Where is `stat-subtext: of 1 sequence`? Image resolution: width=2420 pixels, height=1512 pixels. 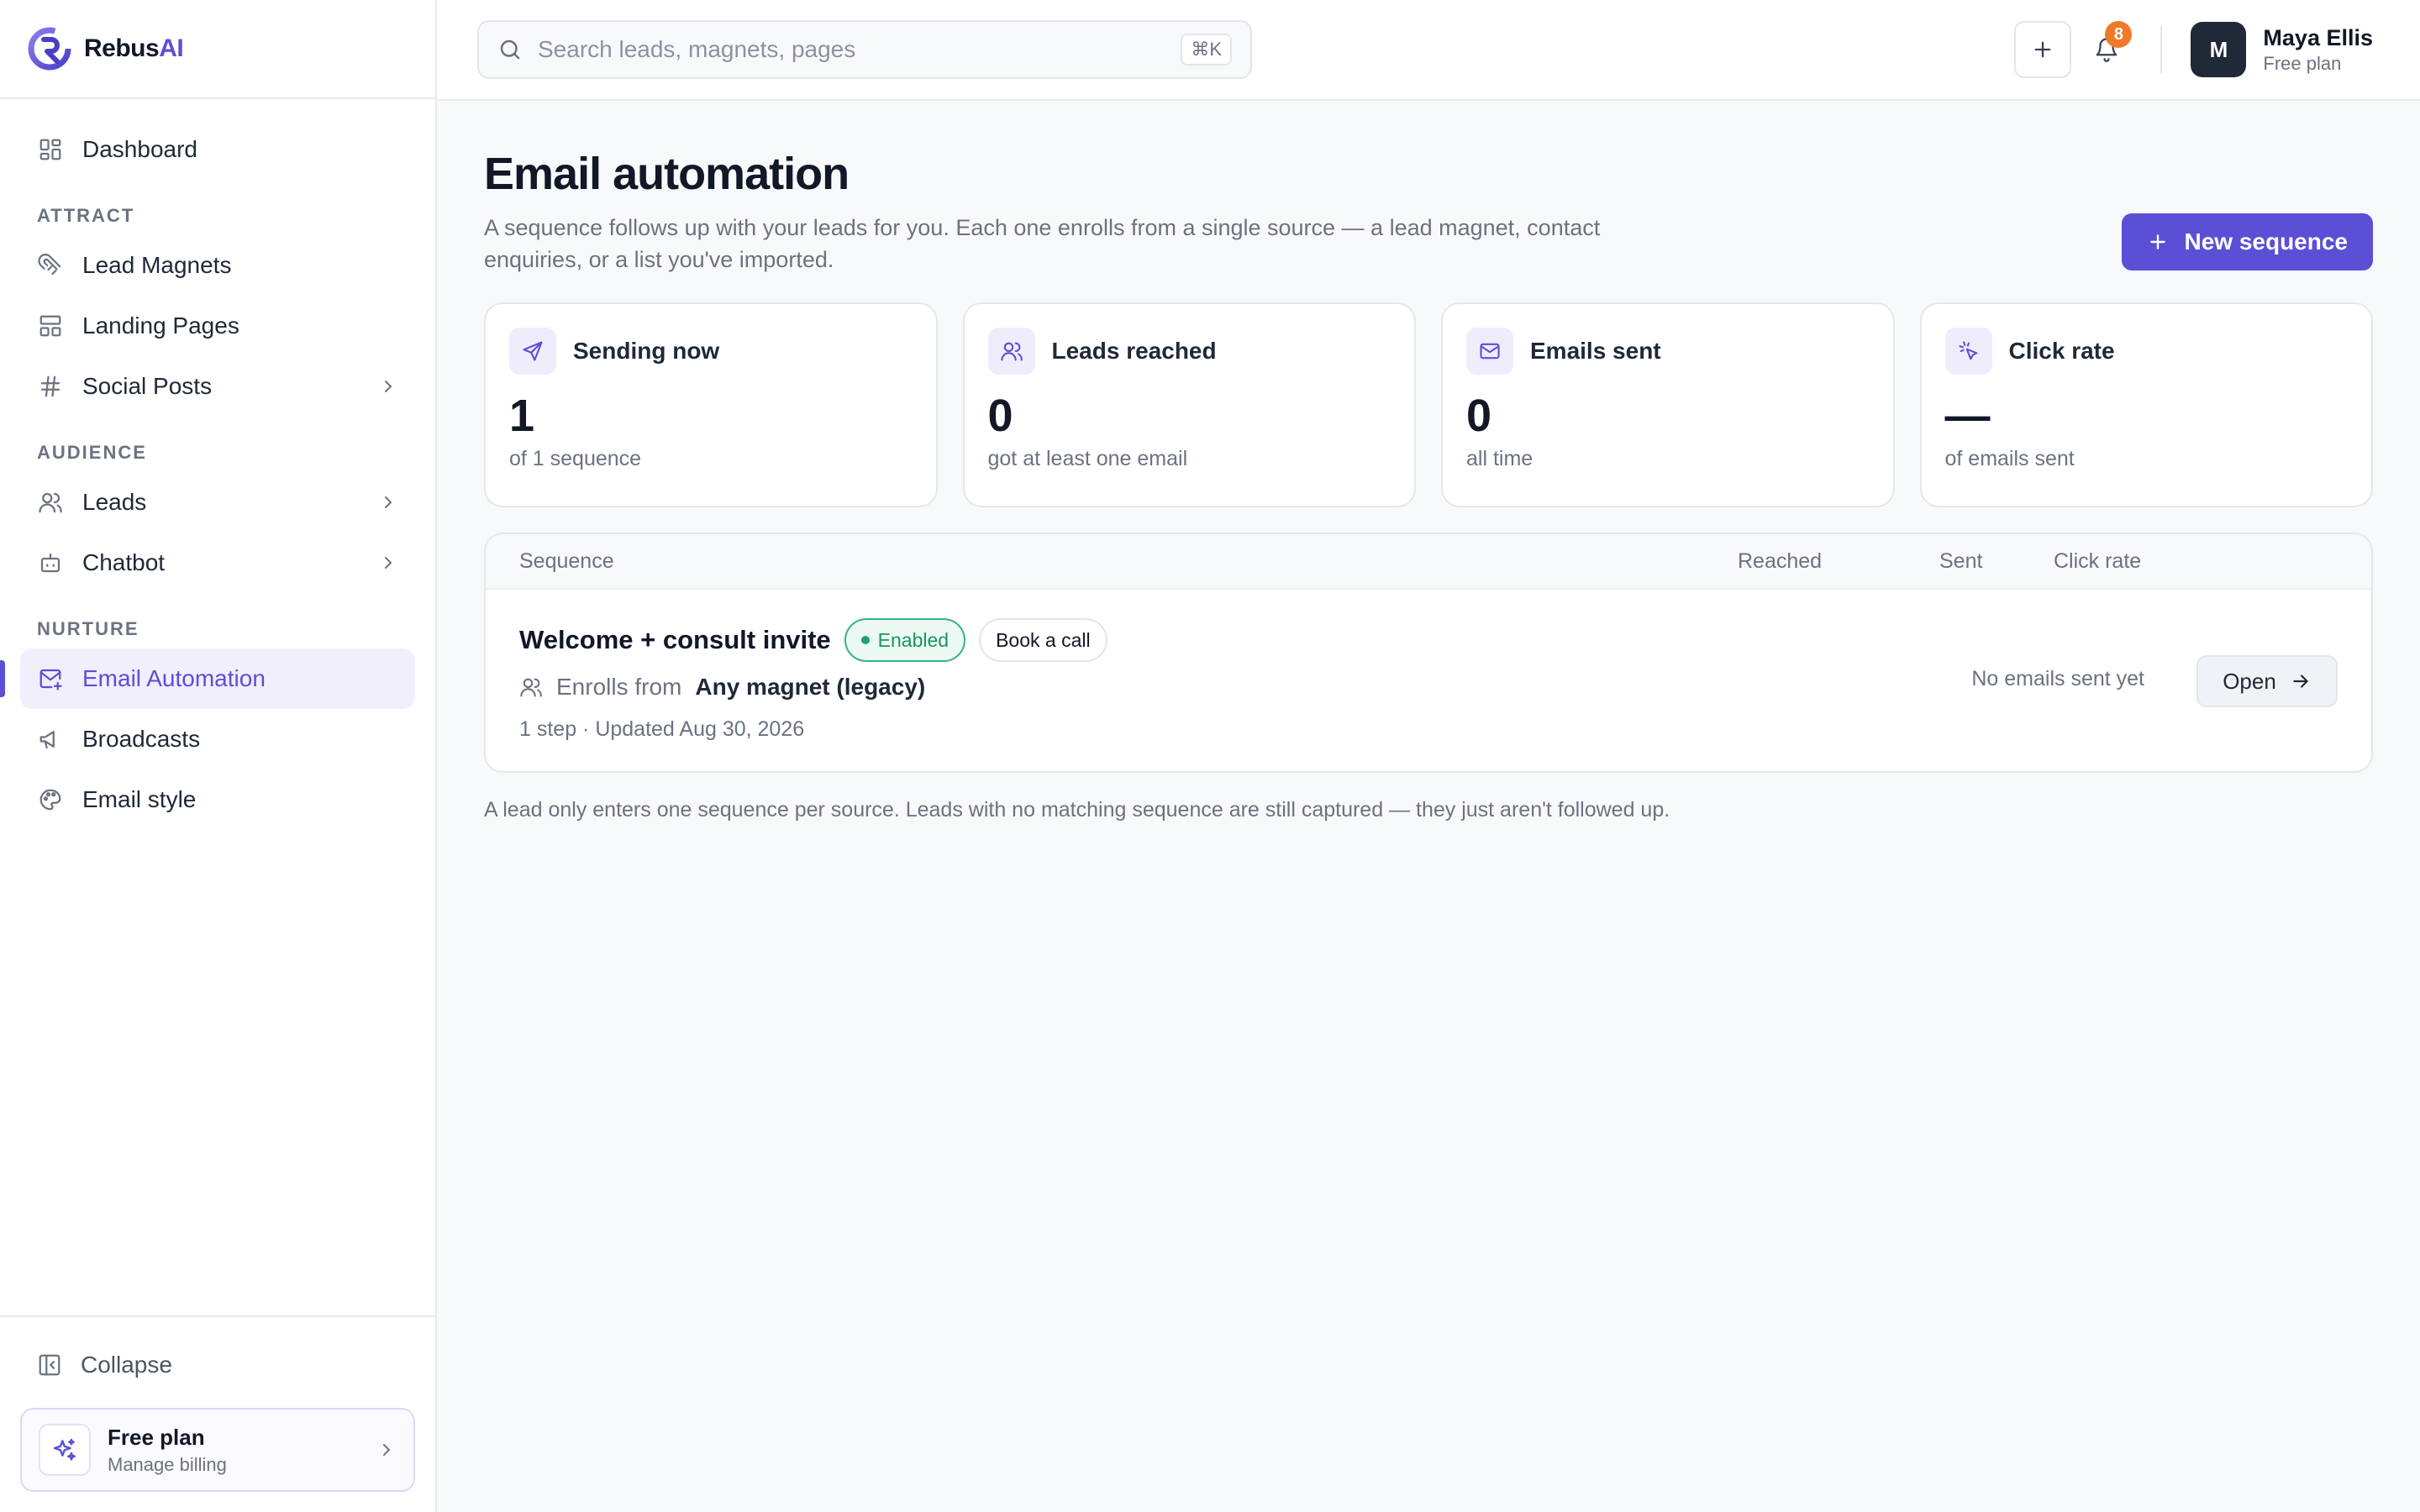
stat-subtext: of 1 sequence is located at coordinates (575, 458).